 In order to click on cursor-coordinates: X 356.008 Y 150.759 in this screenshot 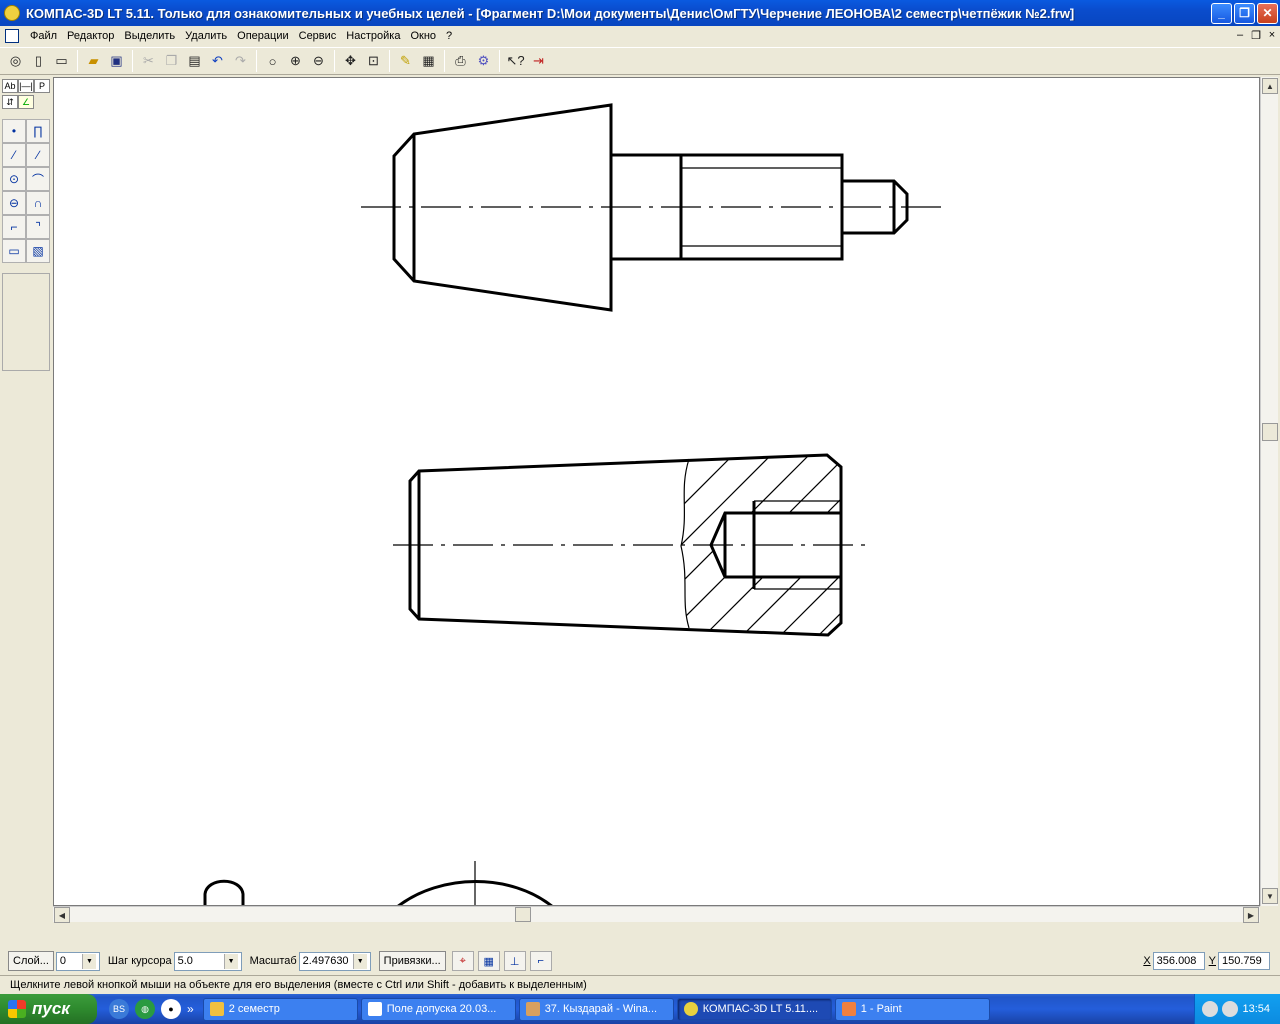, I will do `click(1204, 961)`.